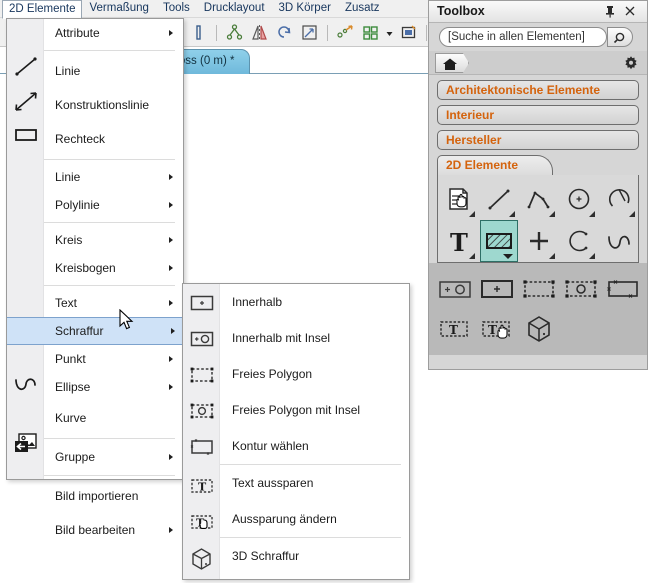 The image size is (648, 583). Describe the element at coordinates (497, 289) in the screenshot. I see `flyout-hatch-inside-icon` at that location.